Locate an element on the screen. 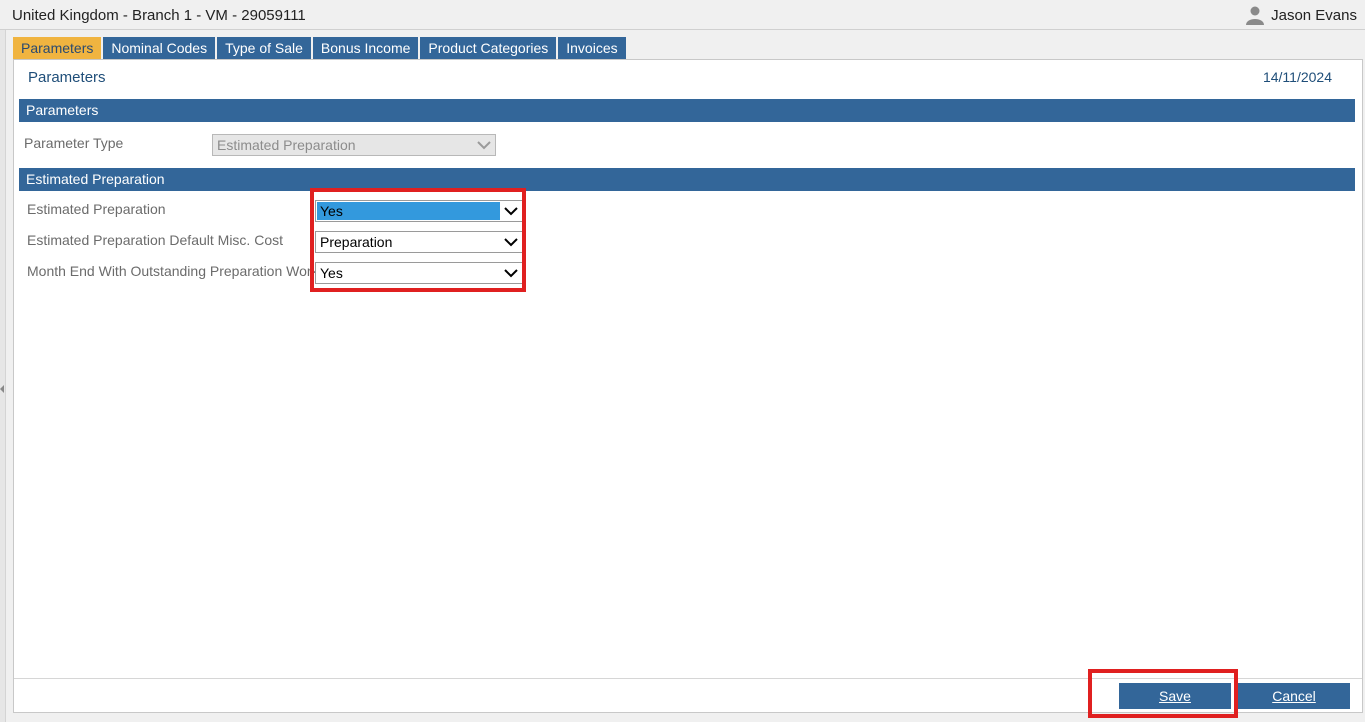 The width and height of the screenshot is (1365, 722). user-menu: Jason Evans is located at coordinates (1301, 15).